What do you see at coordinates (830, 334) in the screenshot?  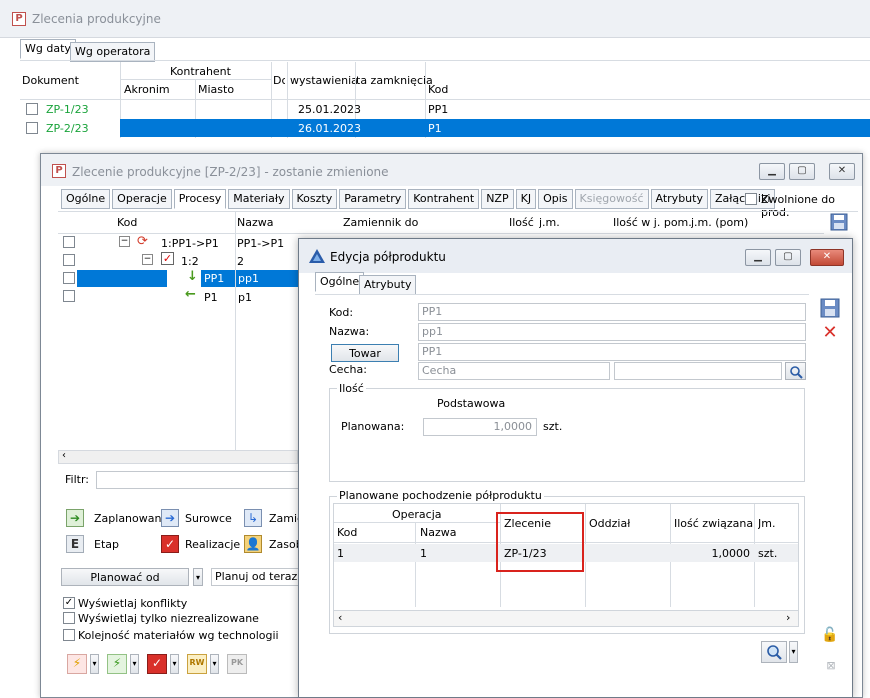 I see `cancel-icon: ✕` at bounding box center [830, 334].